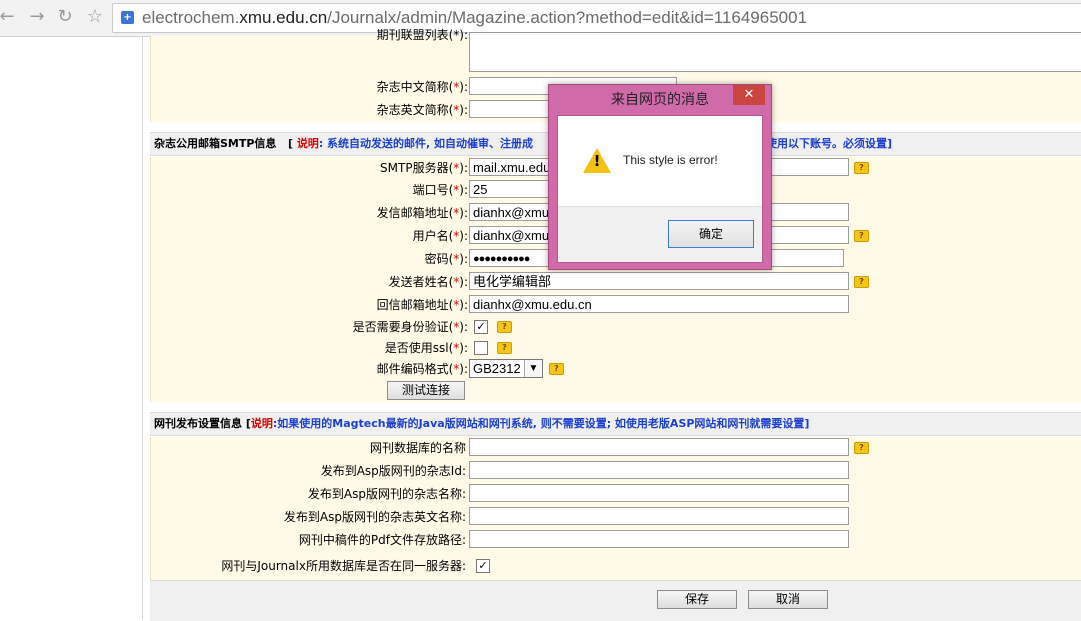  What do you see at coordinates (616, 327) in the screenshot?
I see `auth-row: 是否需要身份验证(*): ✓ ?` at bounding box center [616, 327].